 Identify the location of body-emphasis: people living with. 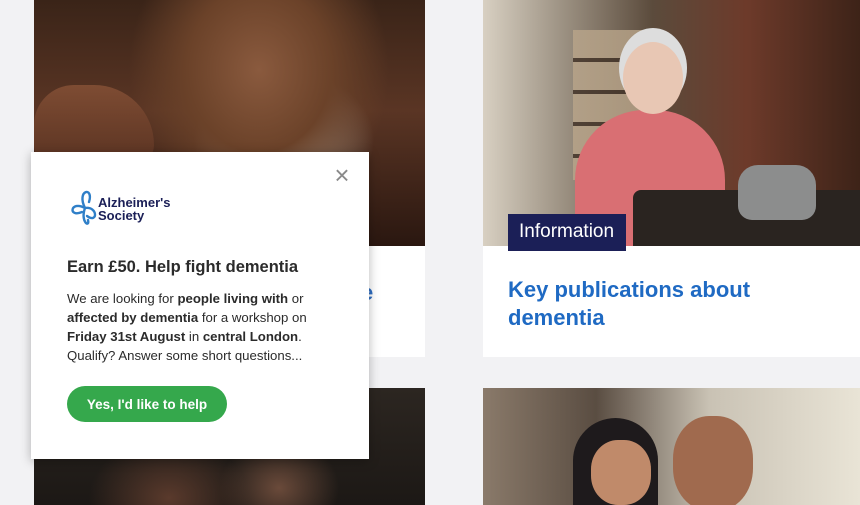
(233, 298).